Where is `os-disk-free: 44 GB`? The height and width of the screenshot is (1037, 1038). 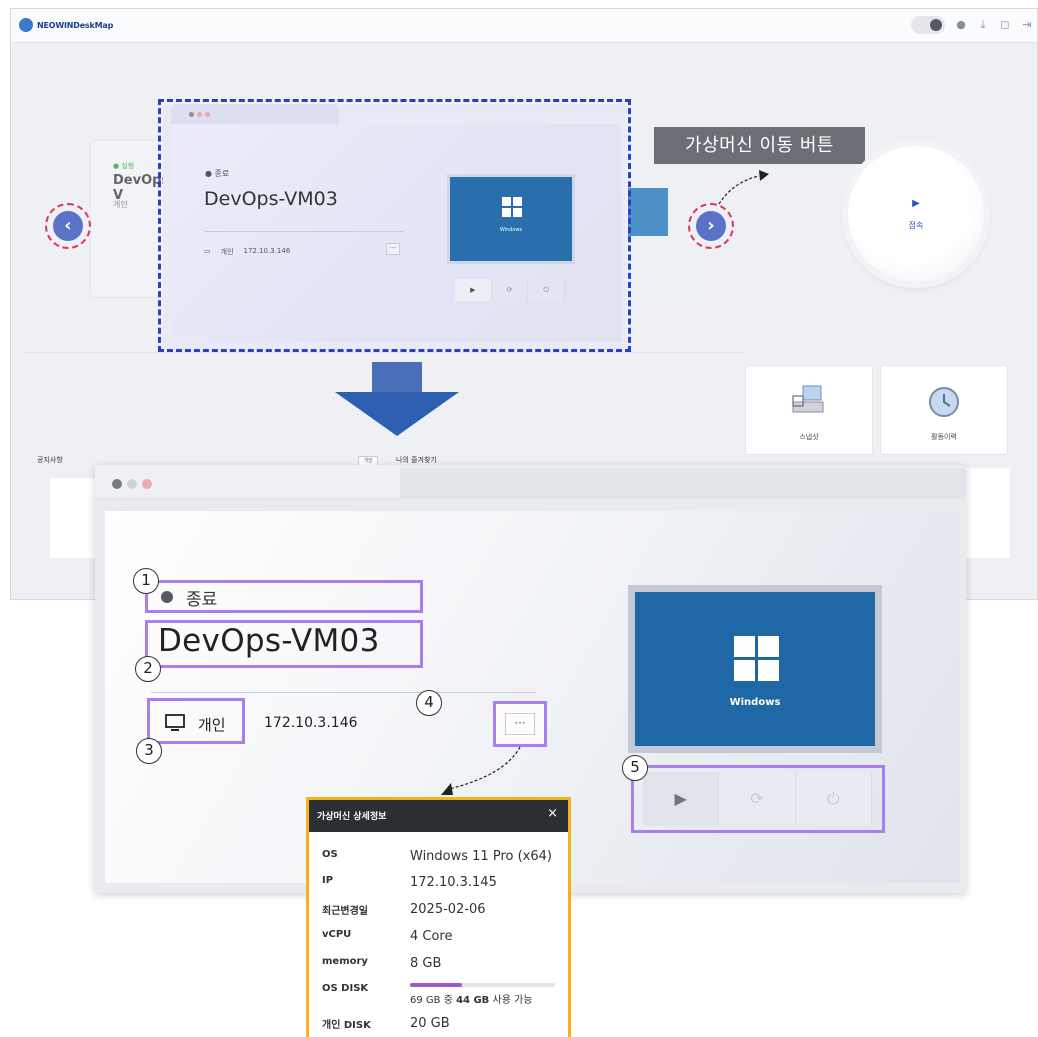 os-disk-free: 44 GB is located at coordinates (473, 1000).